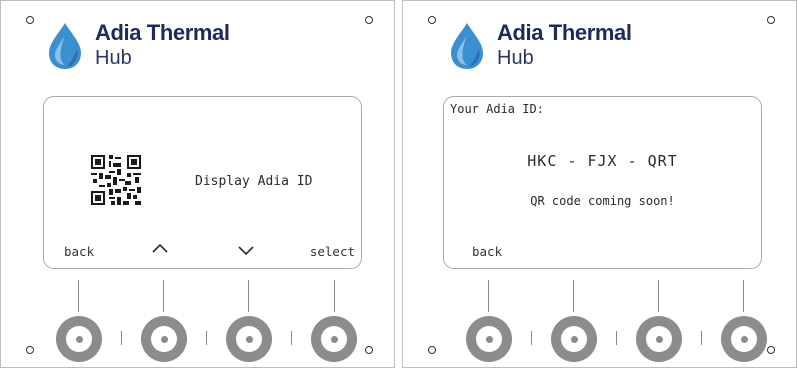 This screenshot has height=368, width=797. What do you see at coordinates (160, 248) in the screenshot?
I see `chevron-up-icon` at bounding box center [160, 248].